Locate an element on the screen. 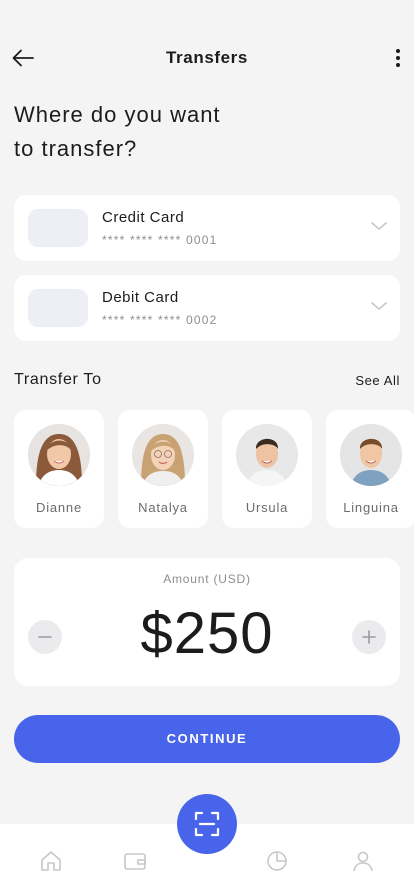 Image resolution: width=414 pixels, height=896 pixels. scan-button is located at coordinates (207, 824).